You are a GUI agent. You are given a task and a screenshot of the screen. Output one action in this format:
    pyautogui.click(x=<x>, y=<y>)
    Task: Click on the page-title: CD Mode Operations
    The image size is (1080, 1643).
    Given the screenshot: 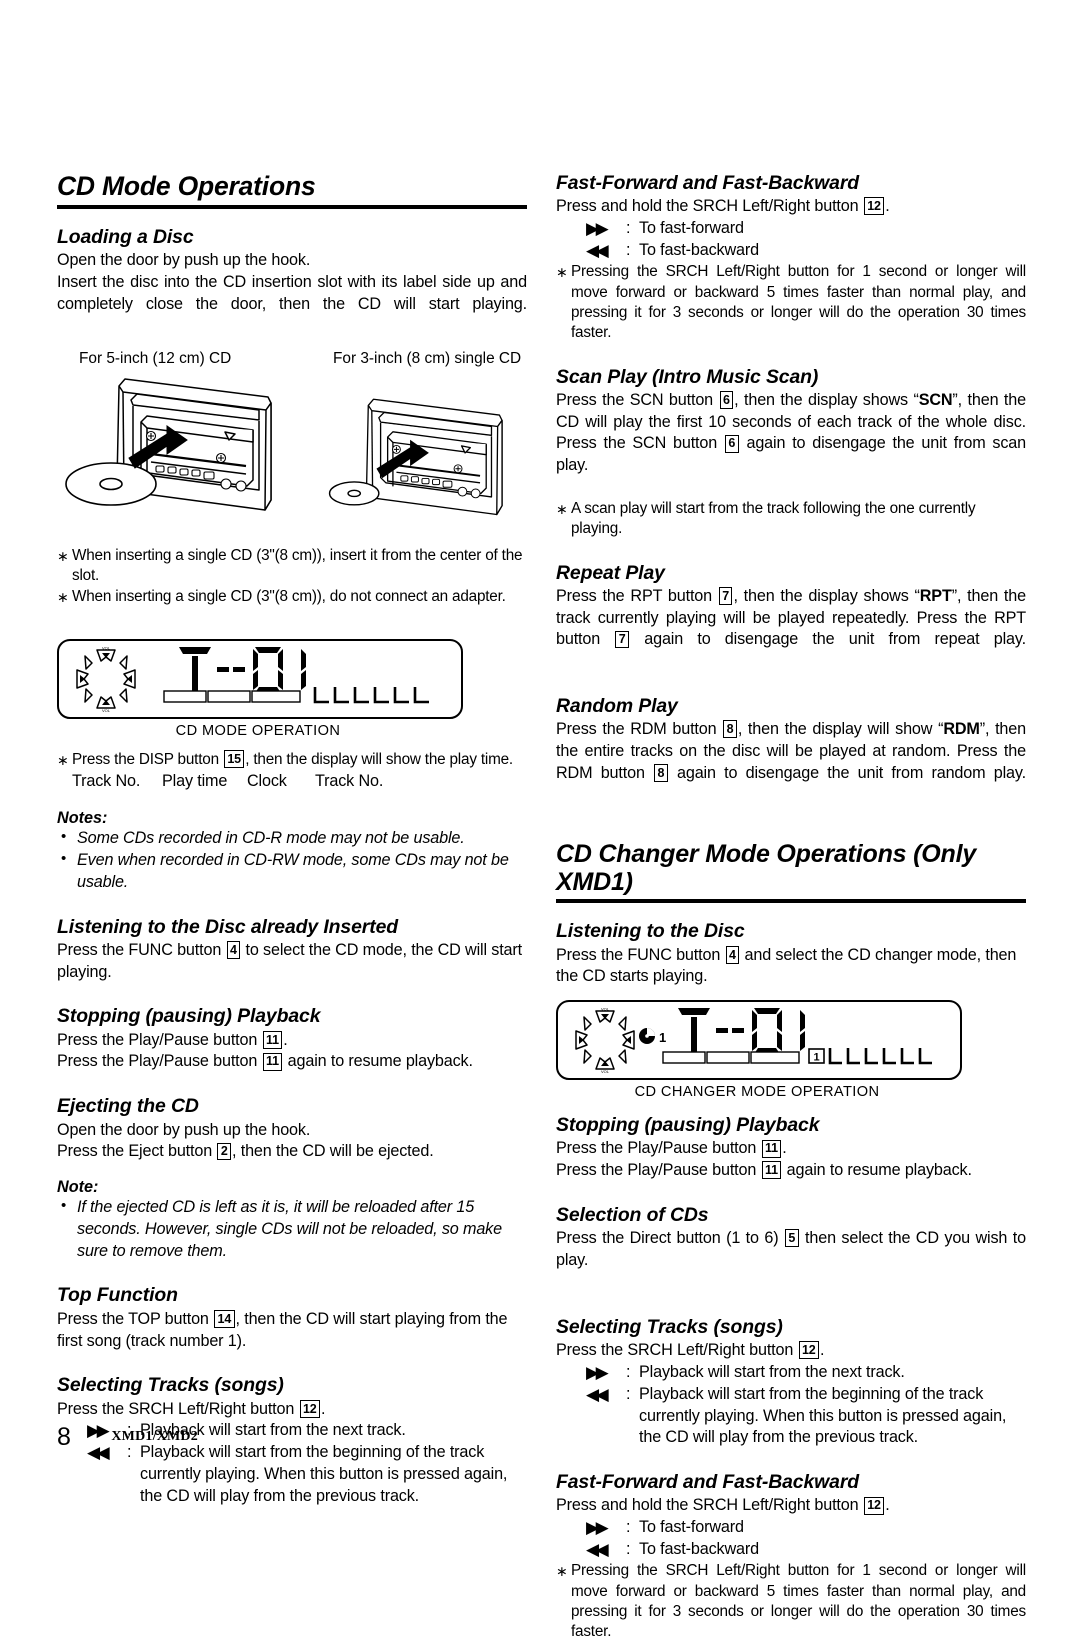 What is the action you would take?
    pyautogui.click(x=292, y=190)
    